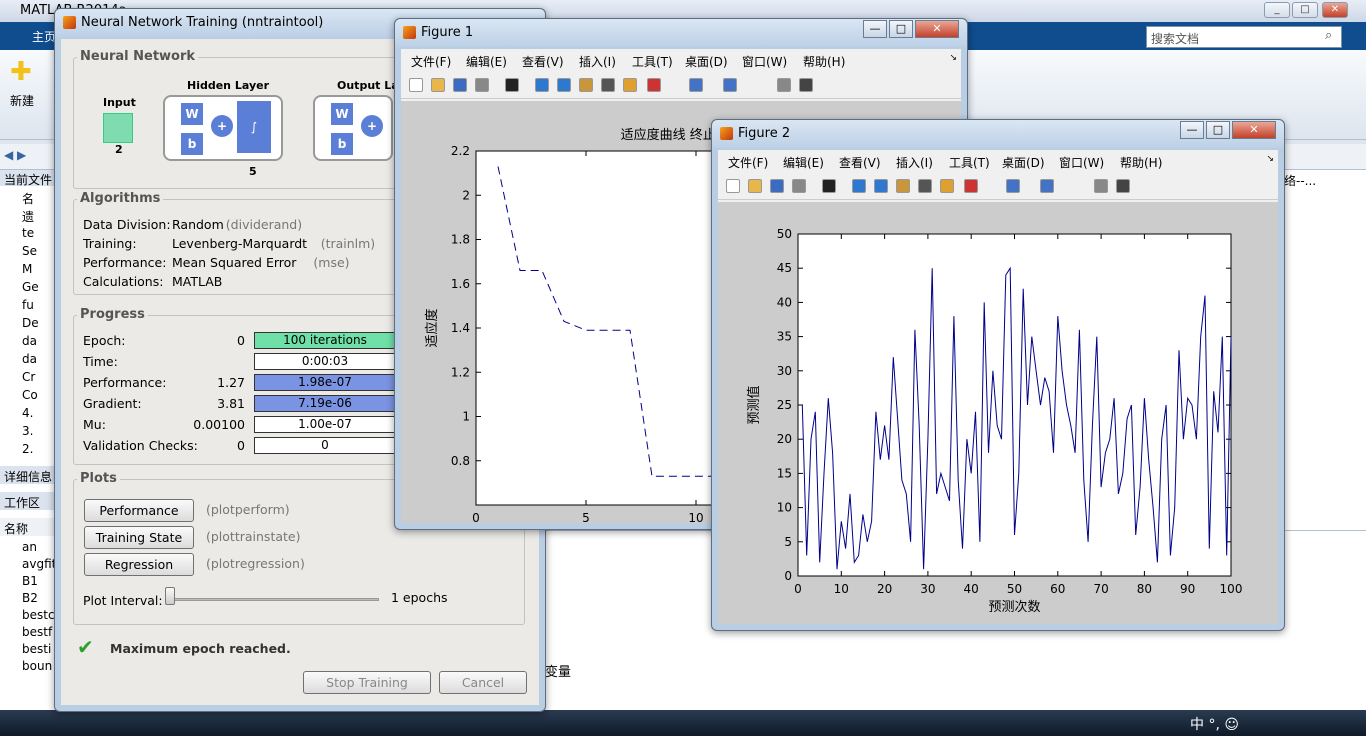 The height and width of the screenshot is (736, 1366). Describe the element at coordinates (30, 323) in the screenshot. I see `file-item: De` at that location.